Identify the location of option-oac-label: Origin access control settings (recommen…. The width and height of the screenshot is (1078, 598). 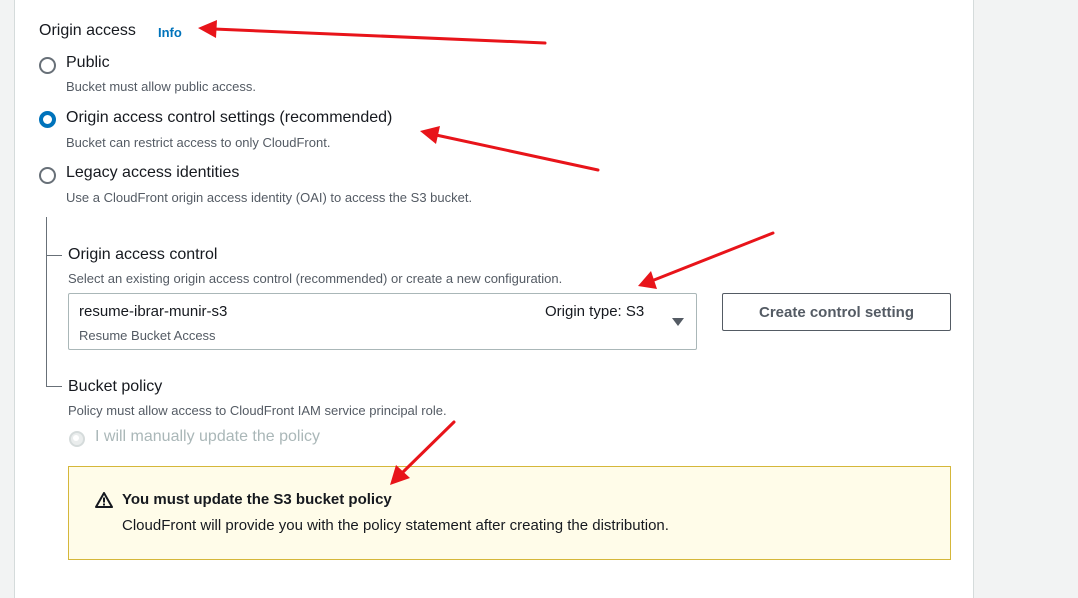
(229, 118).